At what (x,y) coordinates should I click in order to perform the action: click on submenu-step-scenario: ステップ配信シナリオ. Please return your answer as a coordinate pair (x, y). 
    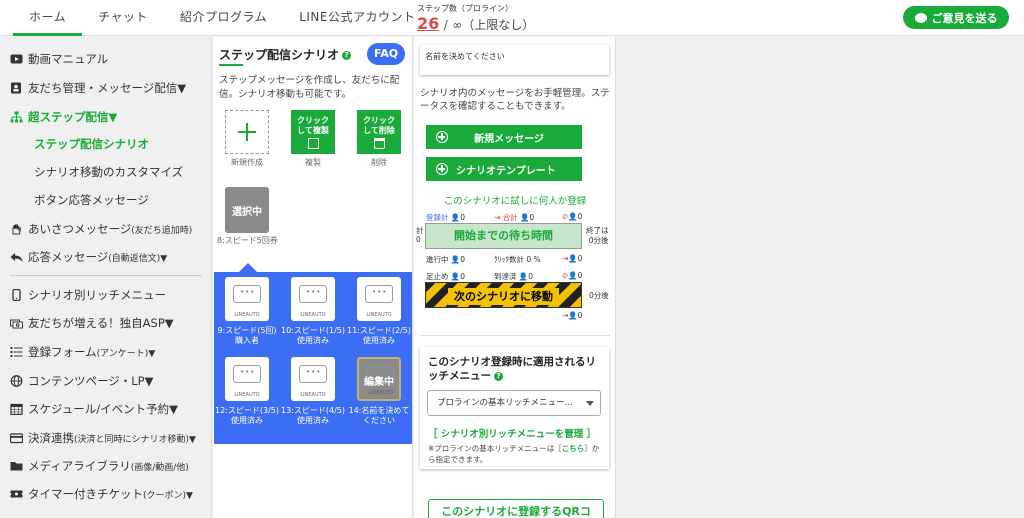
    Looking at the image, I should click on (91, 144).